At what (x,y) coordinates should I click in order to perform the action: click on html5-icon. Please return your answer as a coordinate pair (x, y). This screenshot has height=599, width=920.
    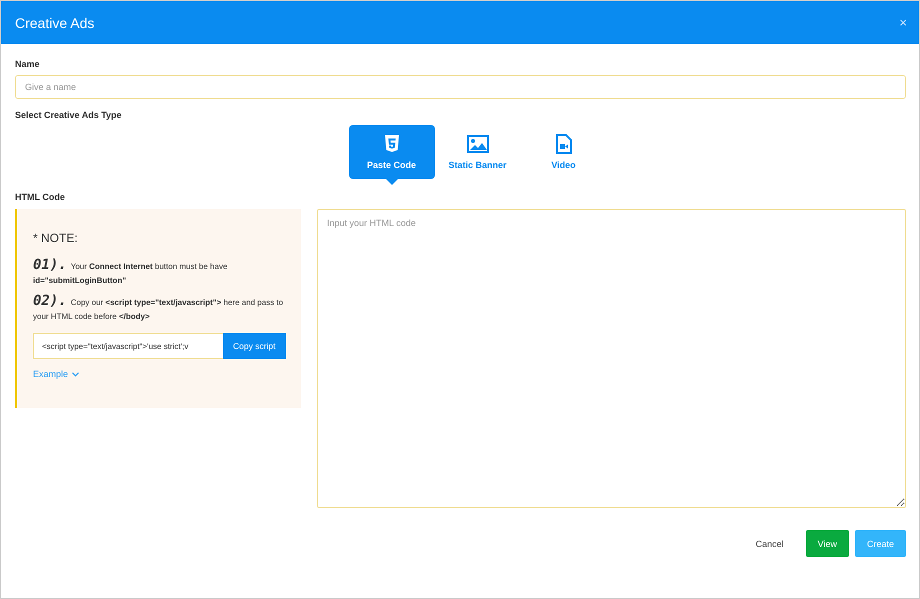
    Looking at the image, I should click on (392, 144).